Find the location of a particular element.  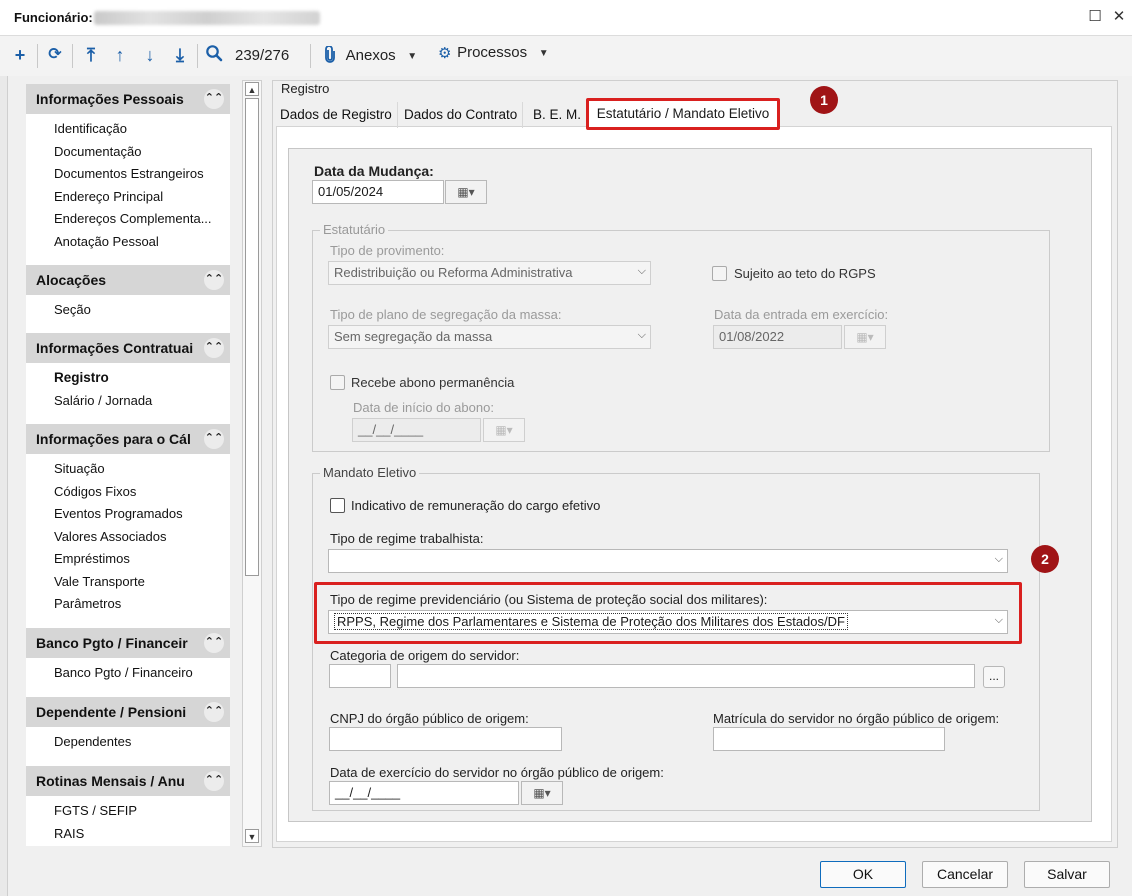

maximize-icon: ☐ is located at coordinates (1095, 17).